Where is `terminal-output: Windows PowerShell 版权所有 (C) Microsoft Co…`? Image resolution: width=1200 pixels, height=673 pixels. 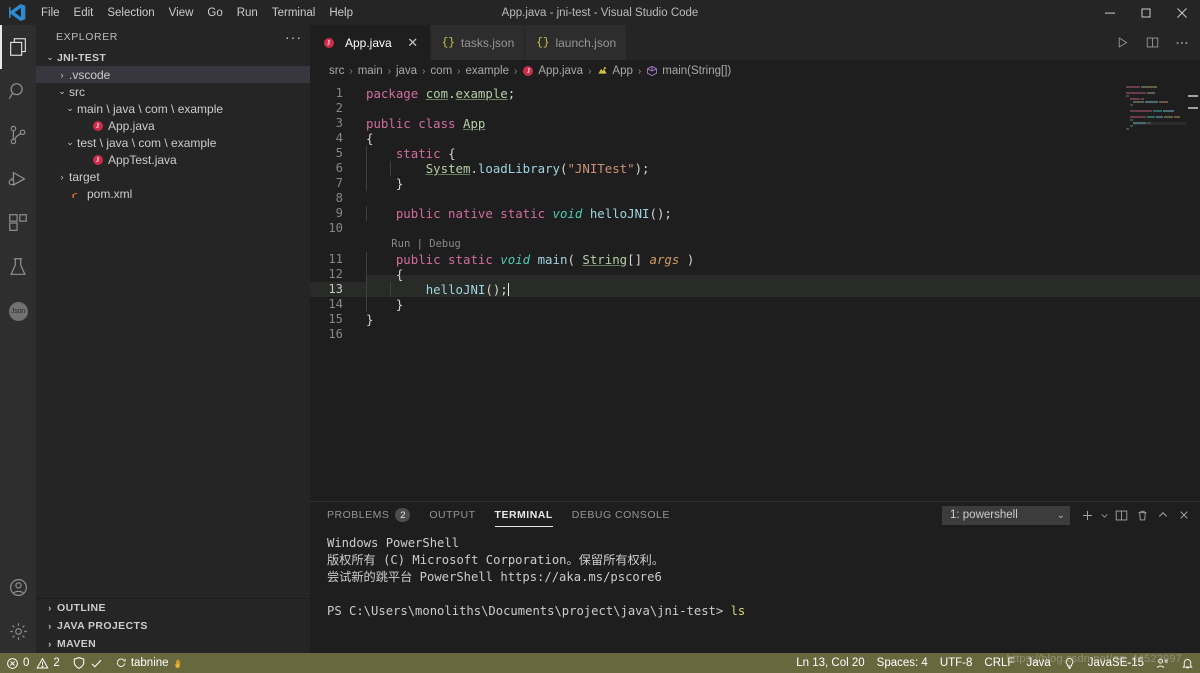
terminal-output: Windows PowerShell 版权所有 (C) Microsoft Co… is located at coordinates (755, 590).